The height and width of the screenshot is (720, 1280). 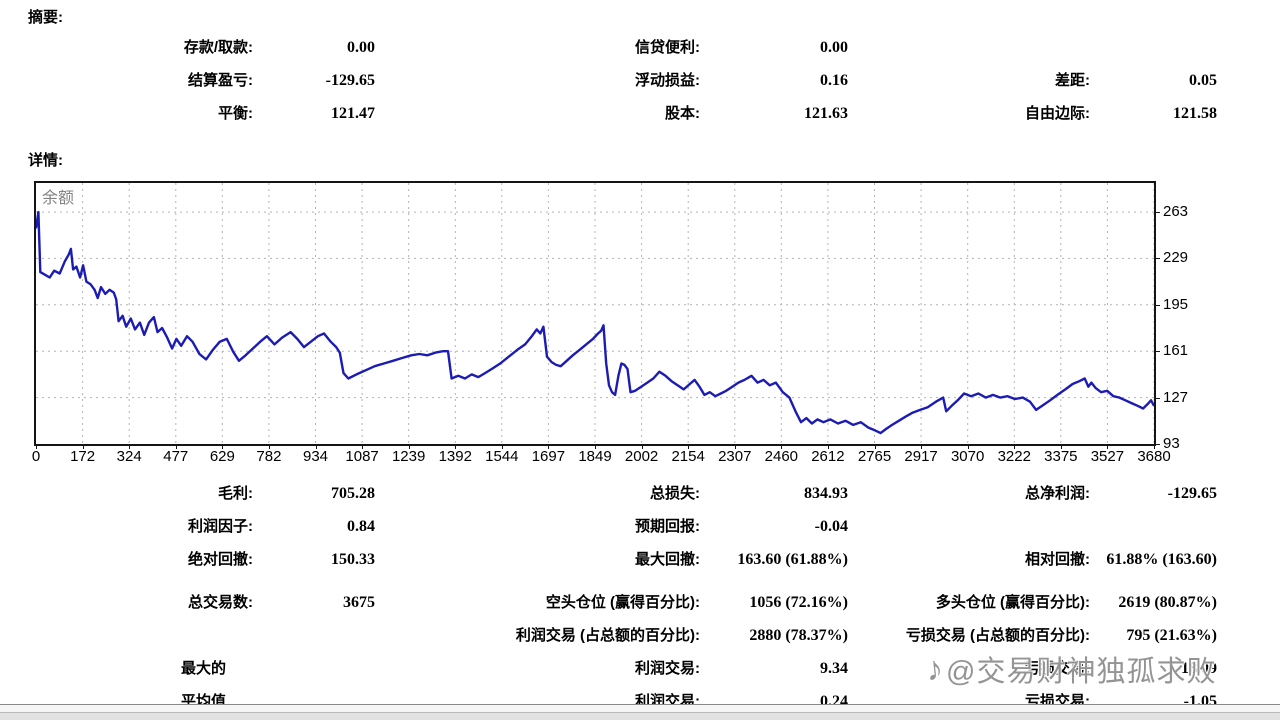 I want to click on stat-label: 总净利润:, so click(x=1057, y=493).